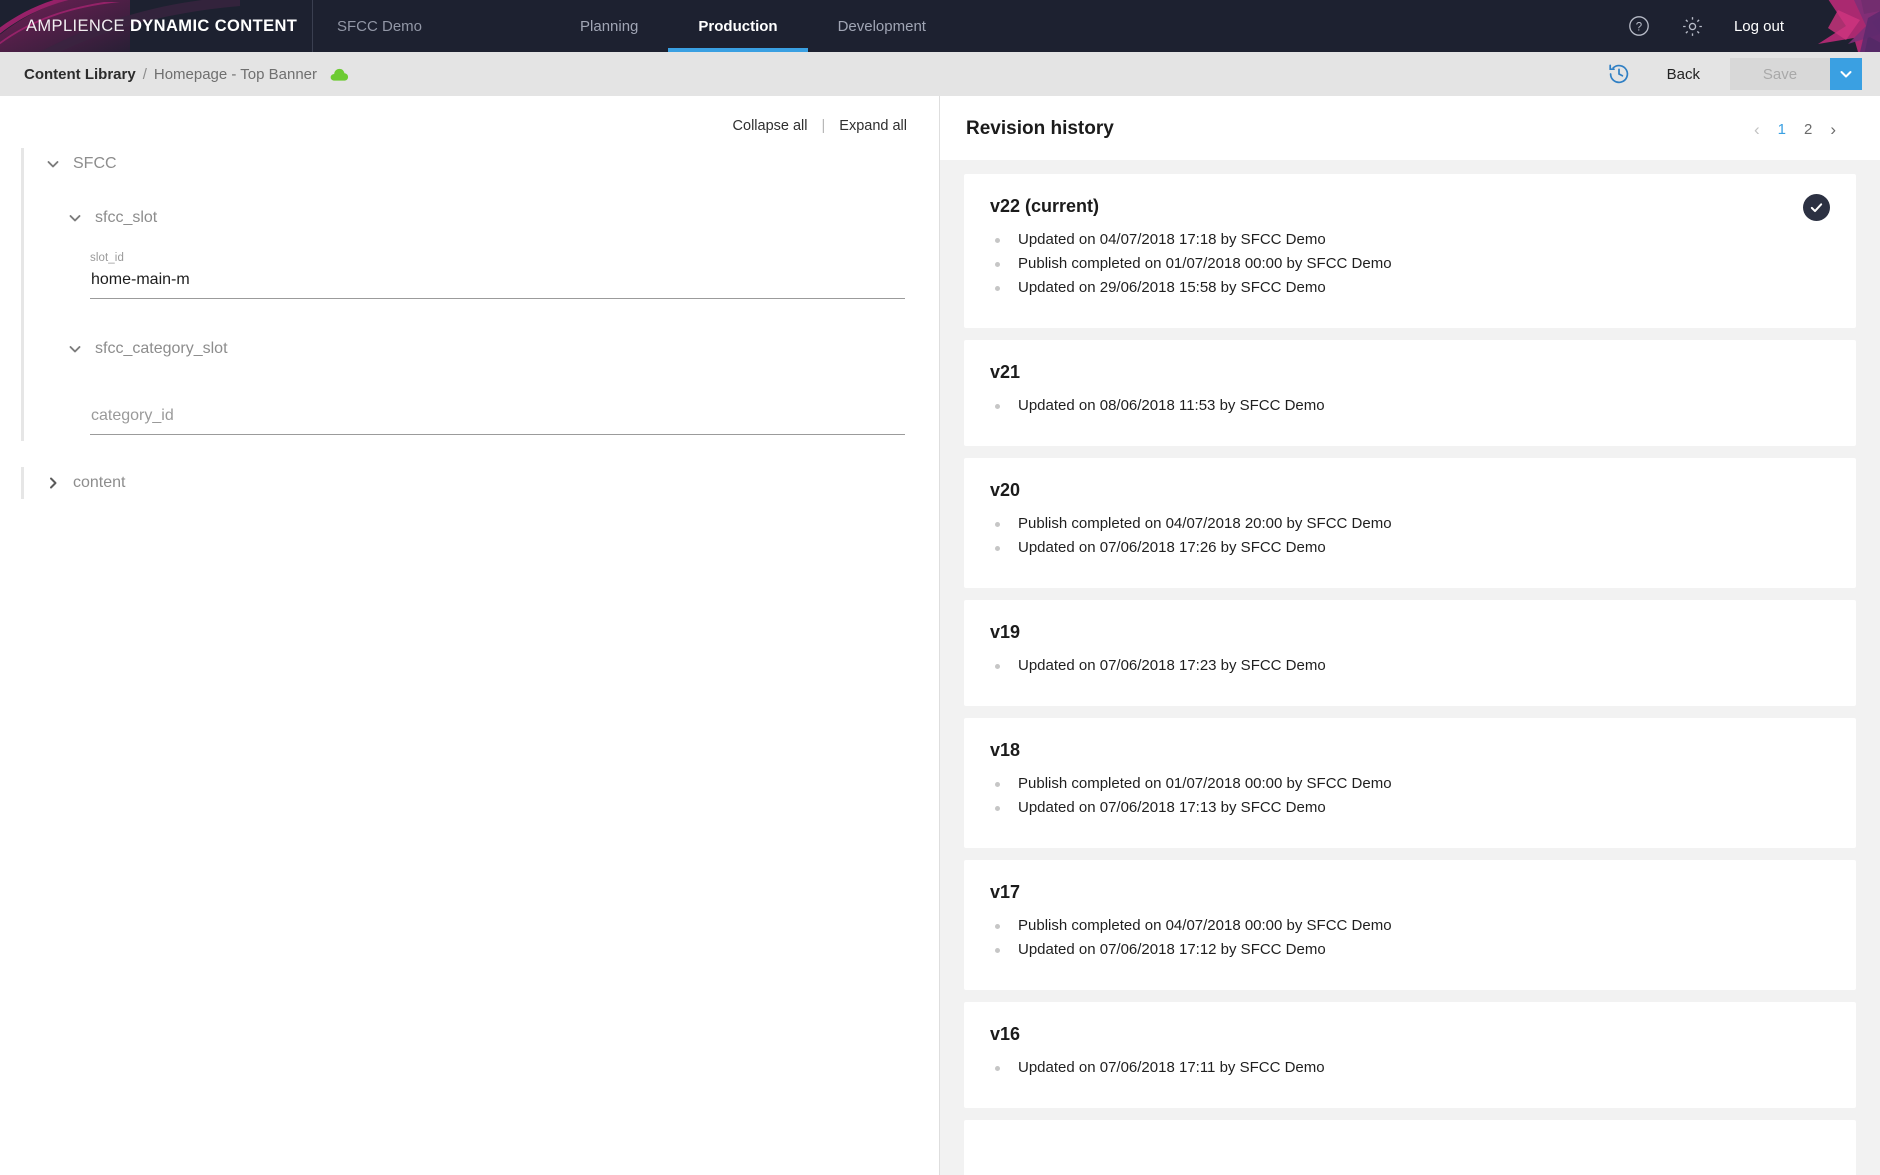  I want to click on pagination: ‹ 1 2 ›, so click(1795, 129).